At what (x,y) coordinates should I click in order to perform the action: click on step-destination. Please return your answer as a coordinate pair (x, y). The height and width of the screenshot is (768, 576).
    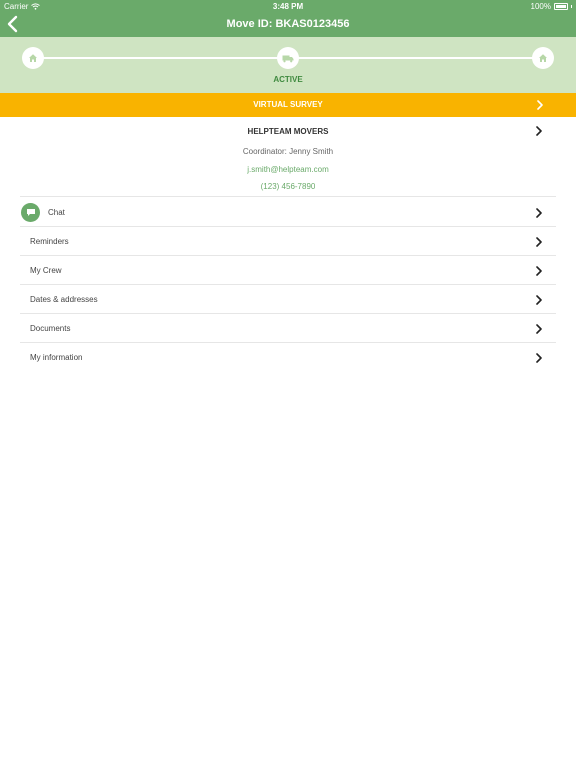
    Looking at the image, I should click on (543, 58).